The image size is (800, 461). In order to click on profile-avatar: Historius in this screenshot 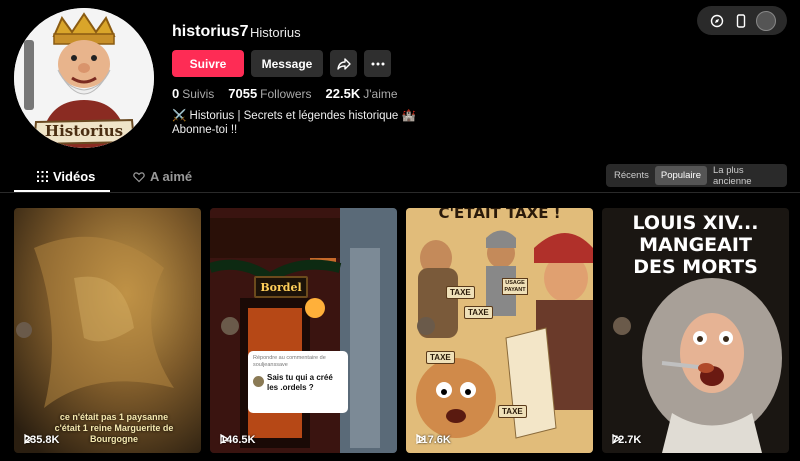, I will do `click(84, 78)`.